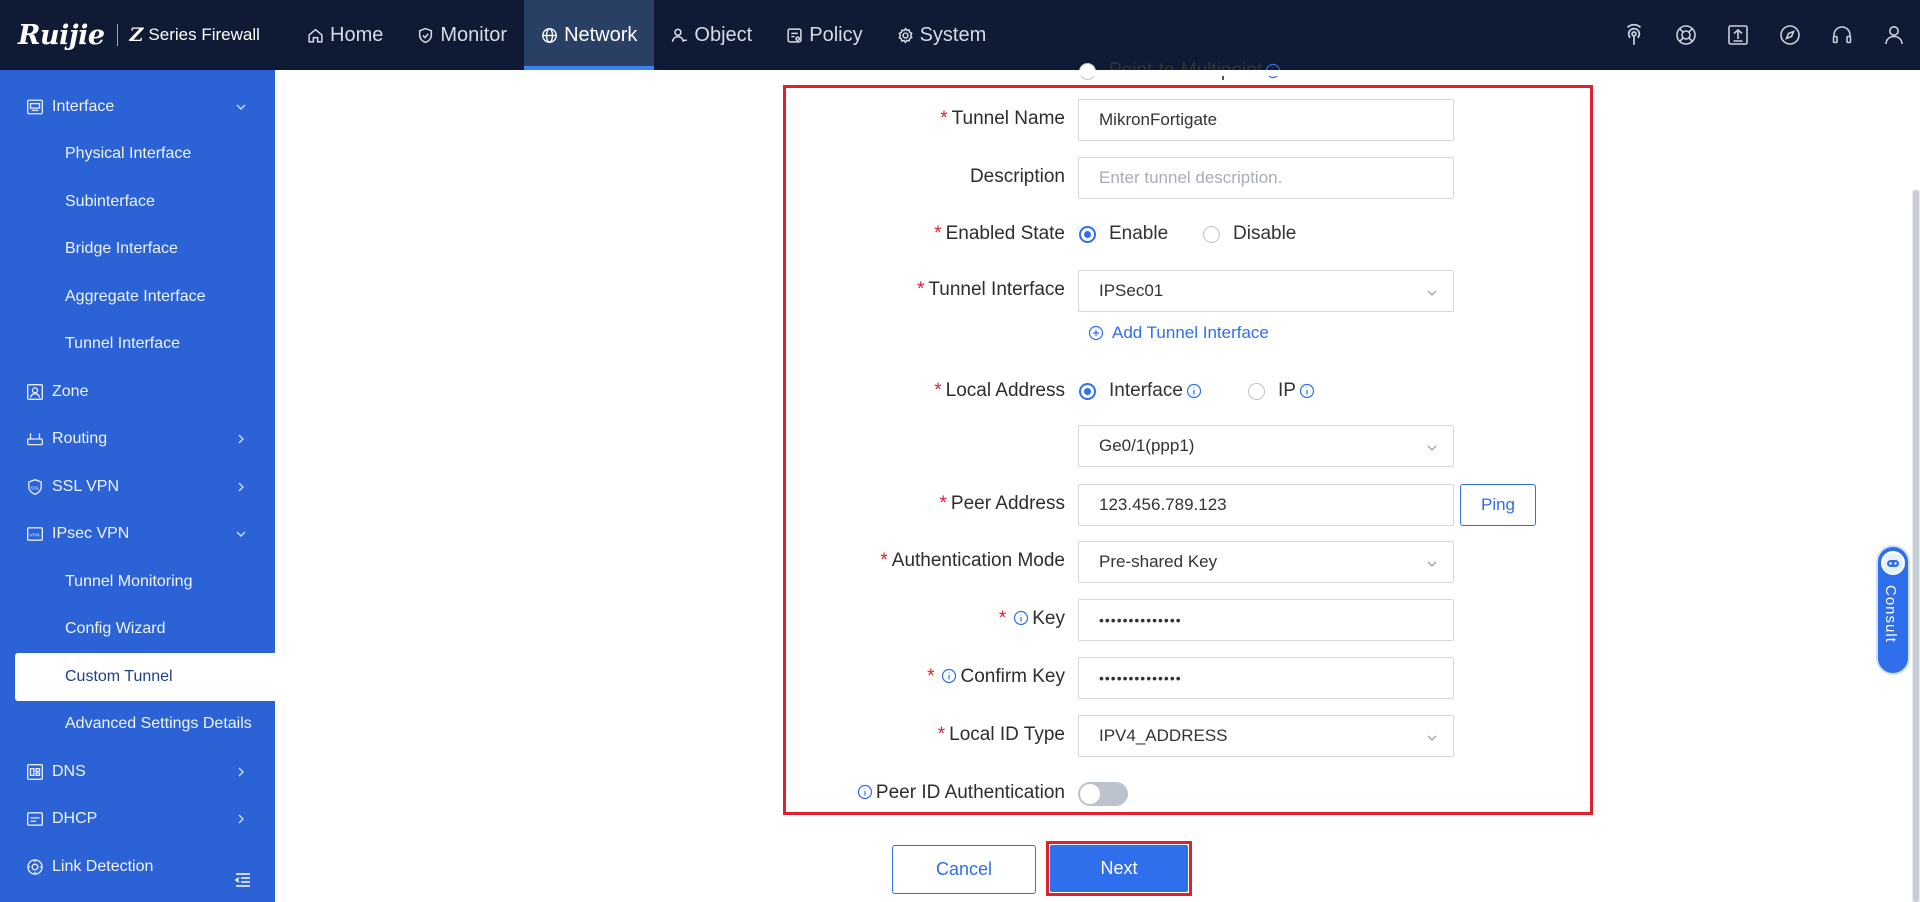 Image resolution: width=1920 pixels, height=902 pixels. I want to click on sidebar-item-physical-interface: Physical Interface, so click(137, 154).